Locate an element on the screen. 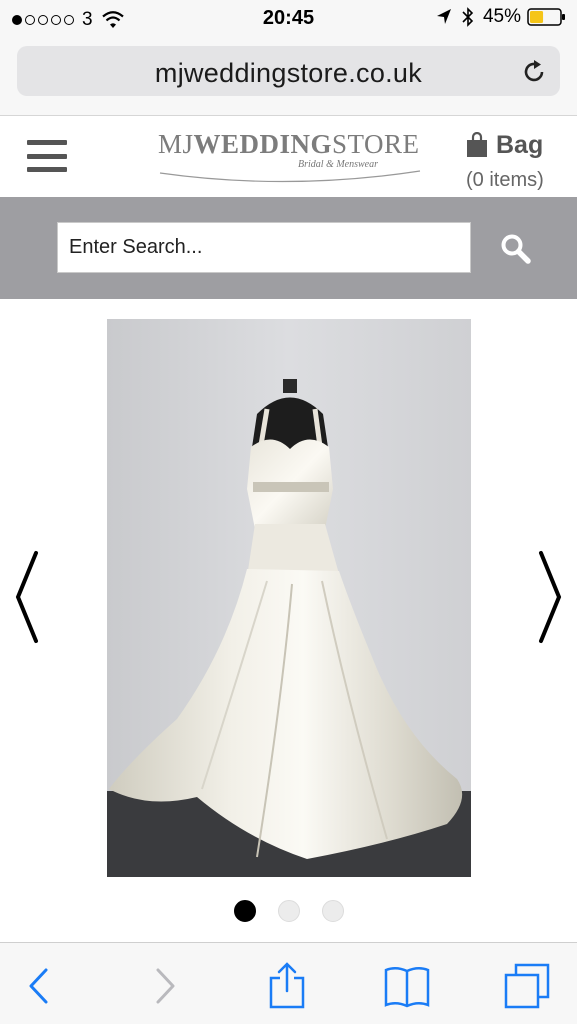  browser-address-area: mjweddingstore.co.uk is located at coordinates (288, 77).